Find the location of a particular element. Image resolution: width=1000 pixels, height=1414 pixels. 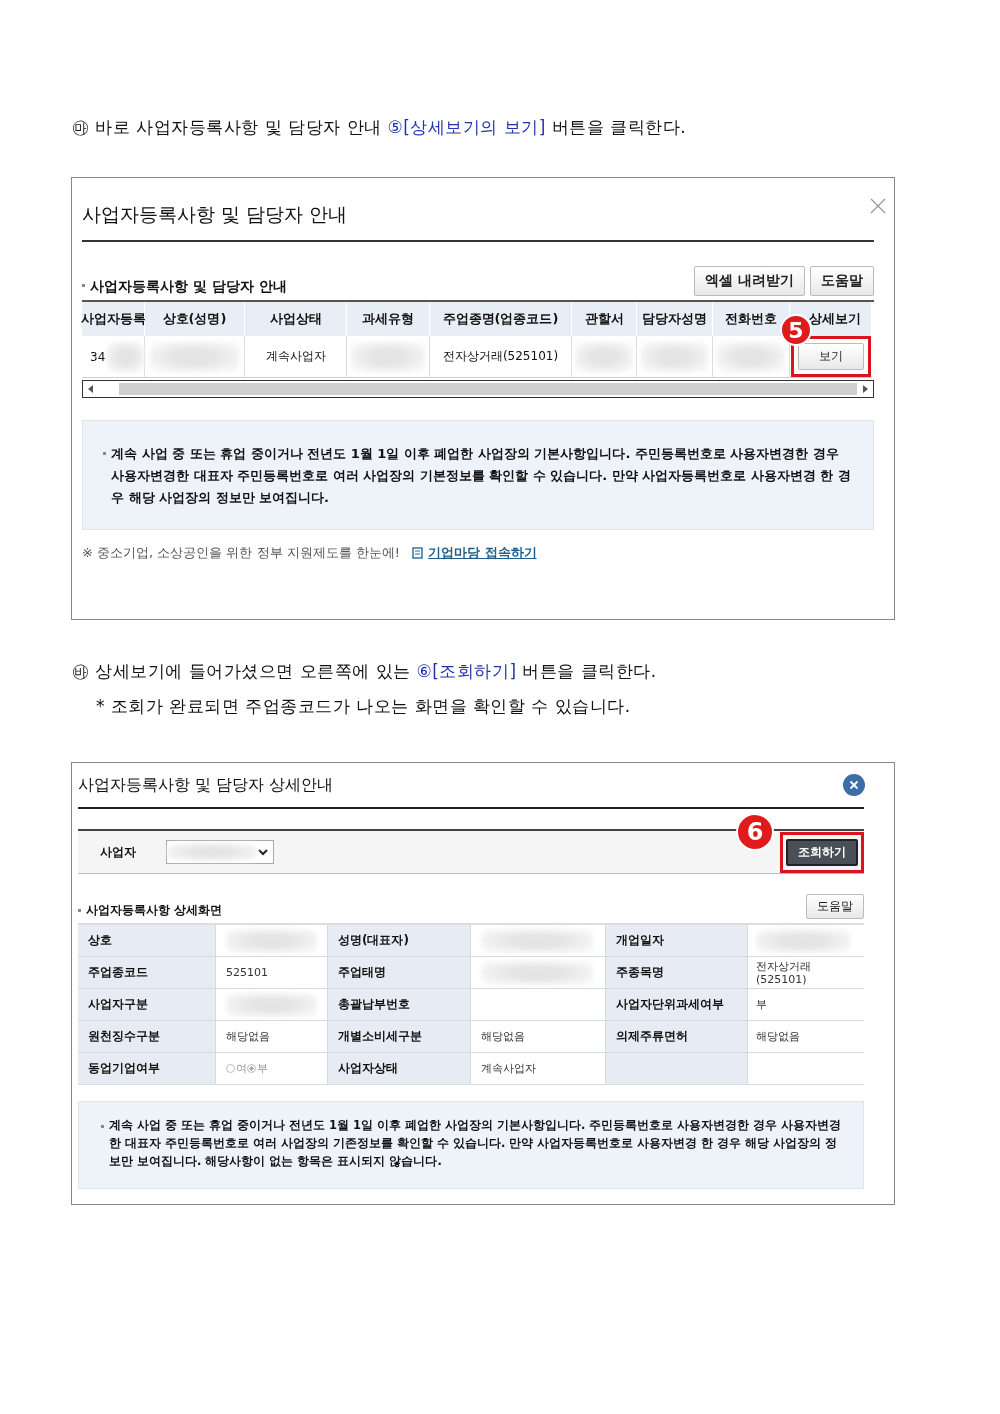

instruction-text: ㉲ 바로 사업자등록사항 및 담당자 안내 ⑤[상세보기의 보기] 버튼을 클릭한다. is located at coordinates (380, 127).